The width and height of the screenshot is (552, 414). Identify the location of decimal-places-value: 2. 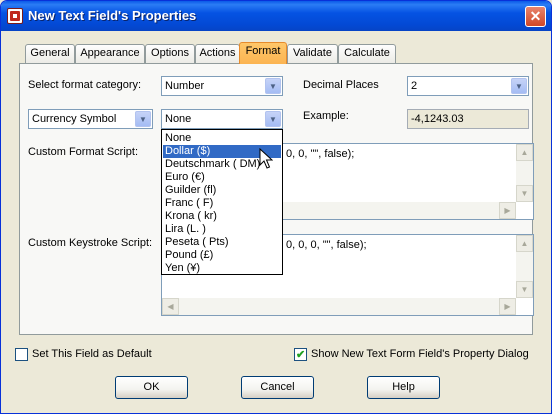
(414, 86).